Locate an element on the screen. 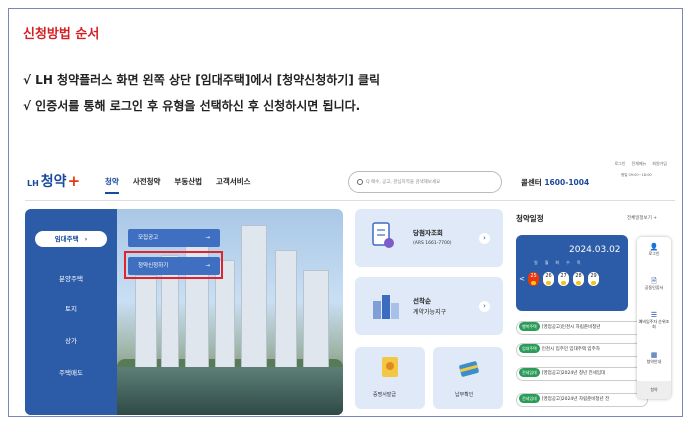 This screenshot has width=691, height=425. nav-item-preapply: 사전청약 is located at coordinates (147, 185).